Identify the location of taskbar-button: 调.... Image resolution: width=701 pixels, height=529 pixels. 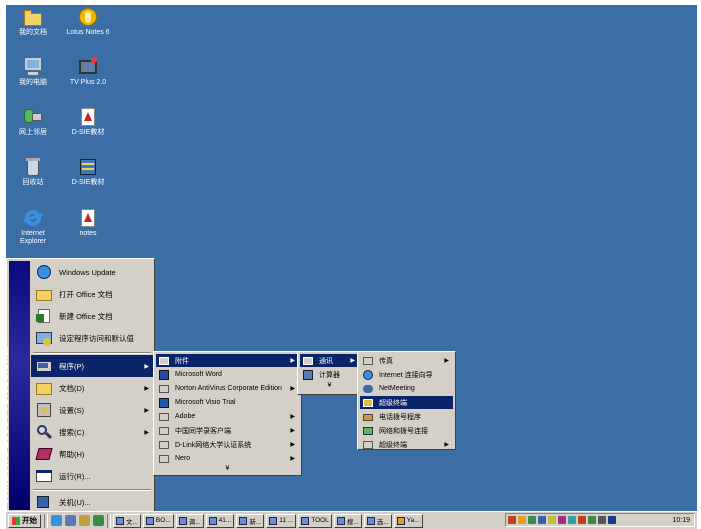
(189, 520).